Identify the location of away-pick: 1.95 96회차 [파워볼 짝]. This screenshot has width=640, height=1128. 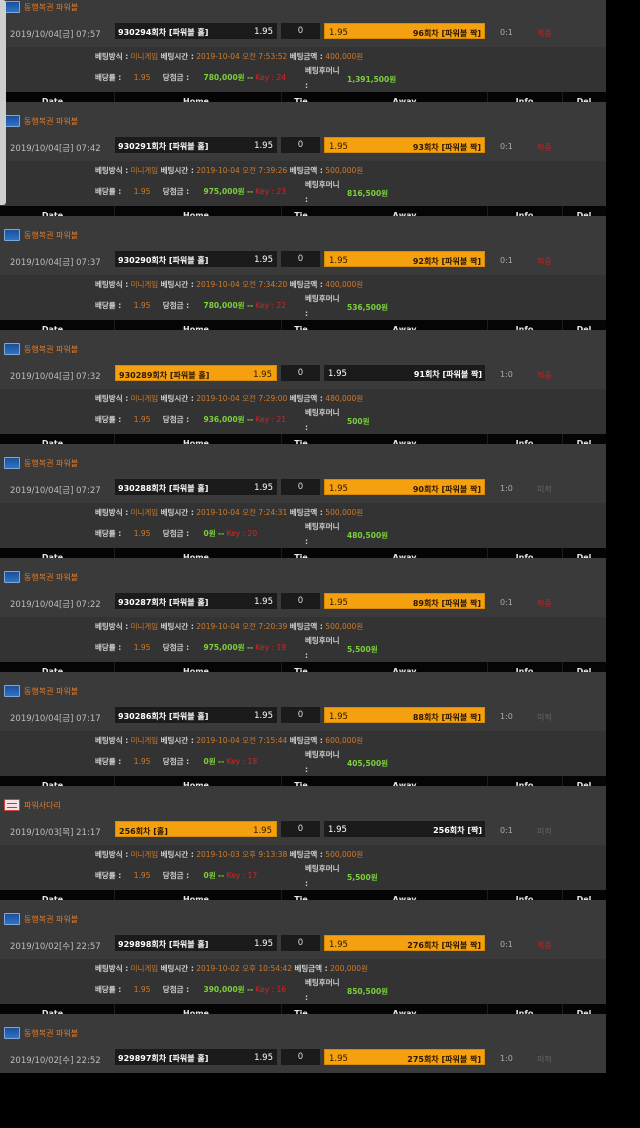
(404, 31).